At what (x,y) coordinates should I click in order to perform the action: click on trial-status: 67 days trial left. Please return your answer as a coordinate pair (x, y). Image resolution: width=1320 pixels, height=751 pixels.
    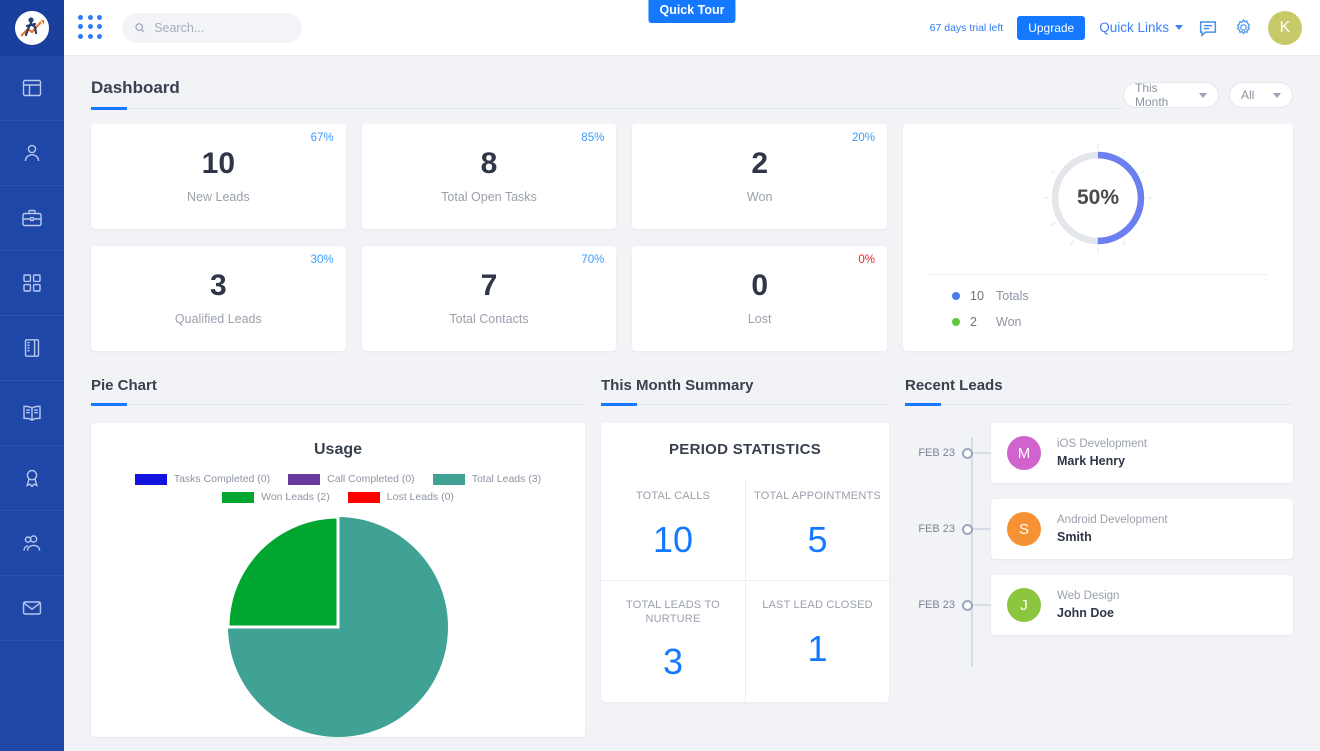
    Looking at the image, I should click on (966, 27).